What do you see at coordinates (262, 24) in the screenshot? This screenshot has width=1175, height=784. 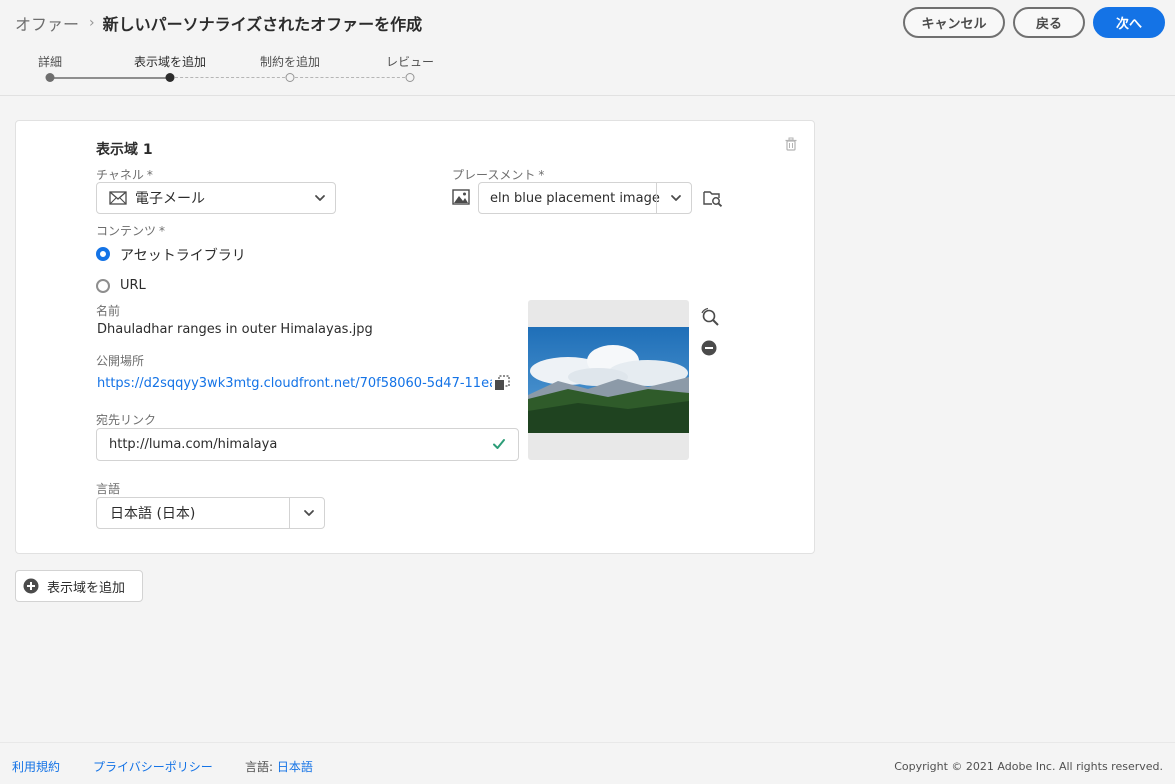 I see `page-title: 新しいパーソナライズされたオファーを作成` at bounding box center [262, 24].